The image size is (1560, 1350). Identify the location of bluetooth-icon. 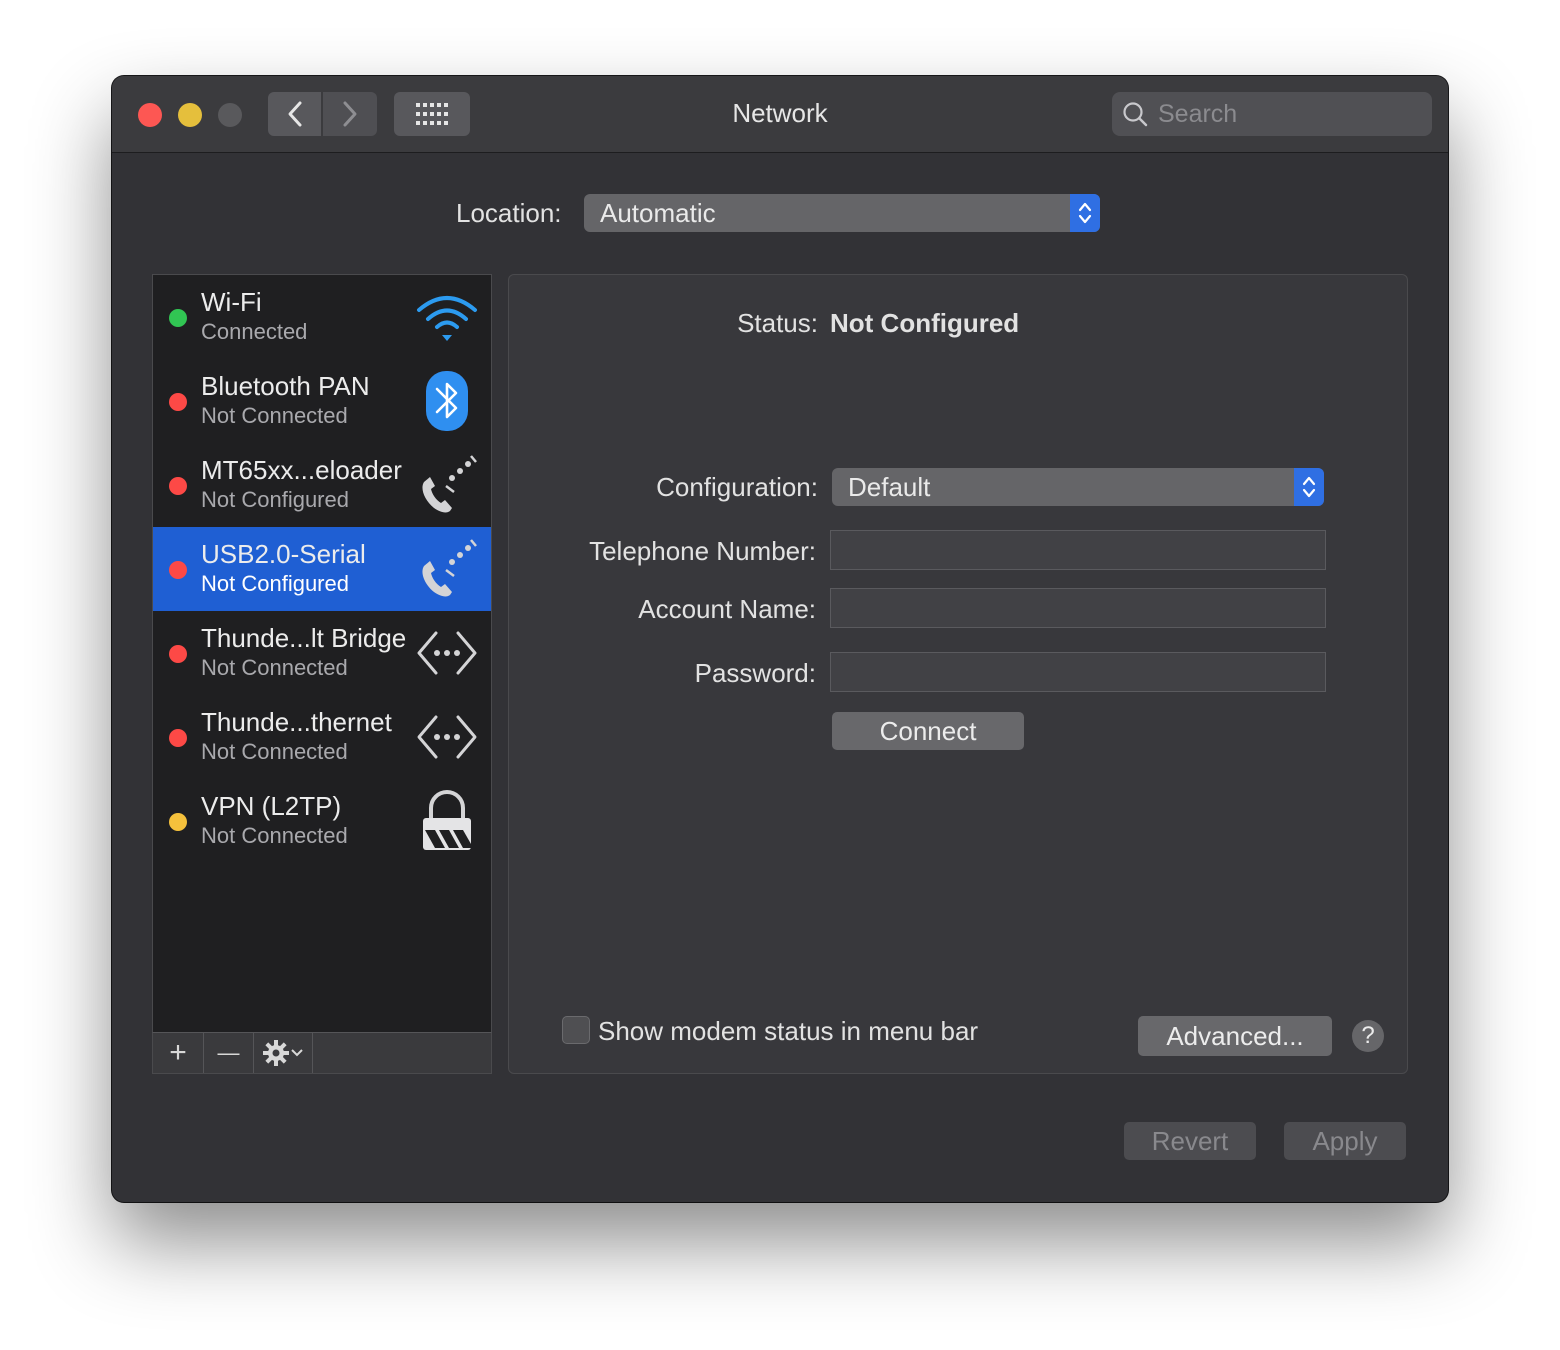
(447, 401).